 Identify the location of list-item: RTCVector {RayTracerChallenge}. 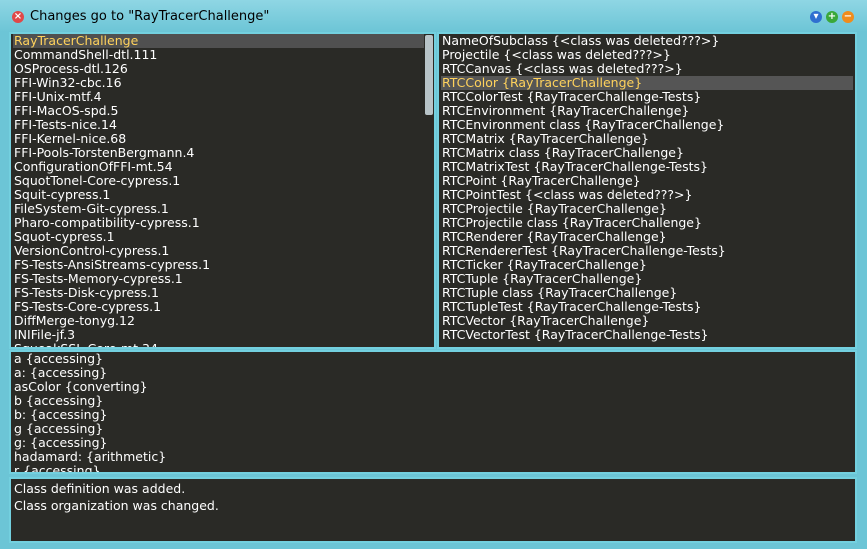
(647, 321).